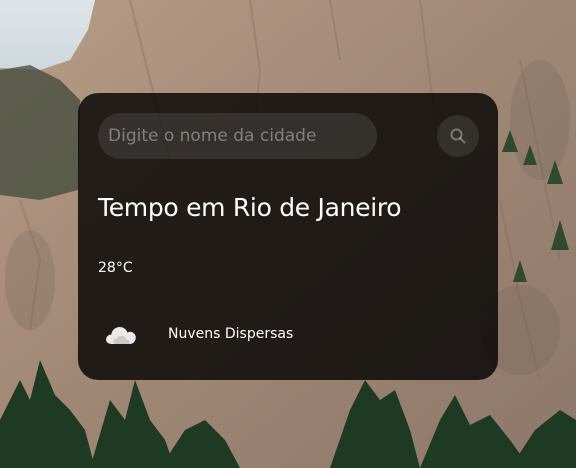 This screenshot has width=576, height=468. Describe the element at coordinates (115, 268) in the screenshot. I see `temperature-value: 28°C` at that location.